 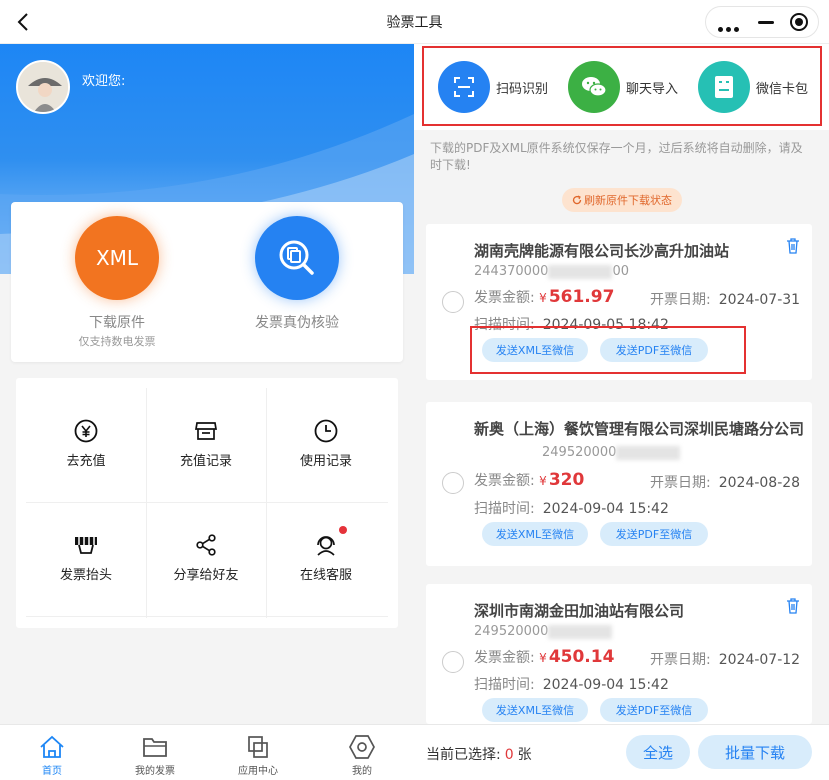 I want to click on more-menu-button, so click(x=730, y=28).